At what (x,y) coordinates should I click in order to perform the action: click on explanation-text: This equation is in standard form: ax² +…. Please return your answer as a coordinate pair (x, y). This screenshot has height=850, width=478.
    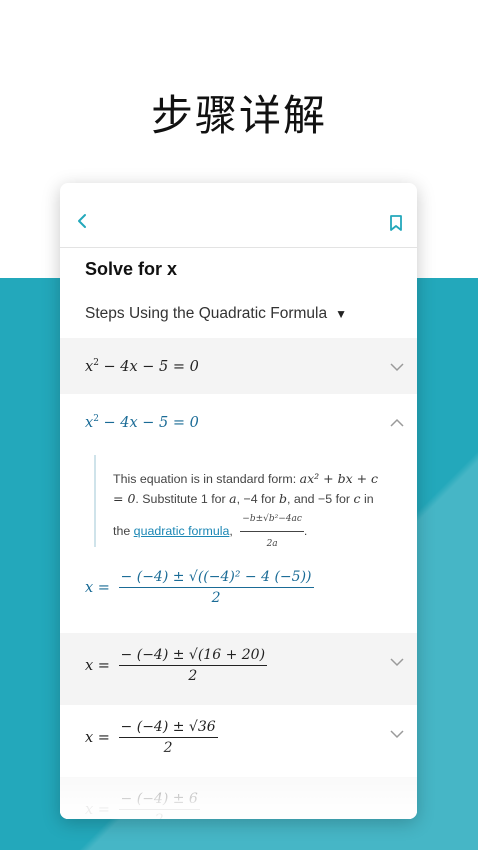
    Looking at the image, I should click on (248, 511).